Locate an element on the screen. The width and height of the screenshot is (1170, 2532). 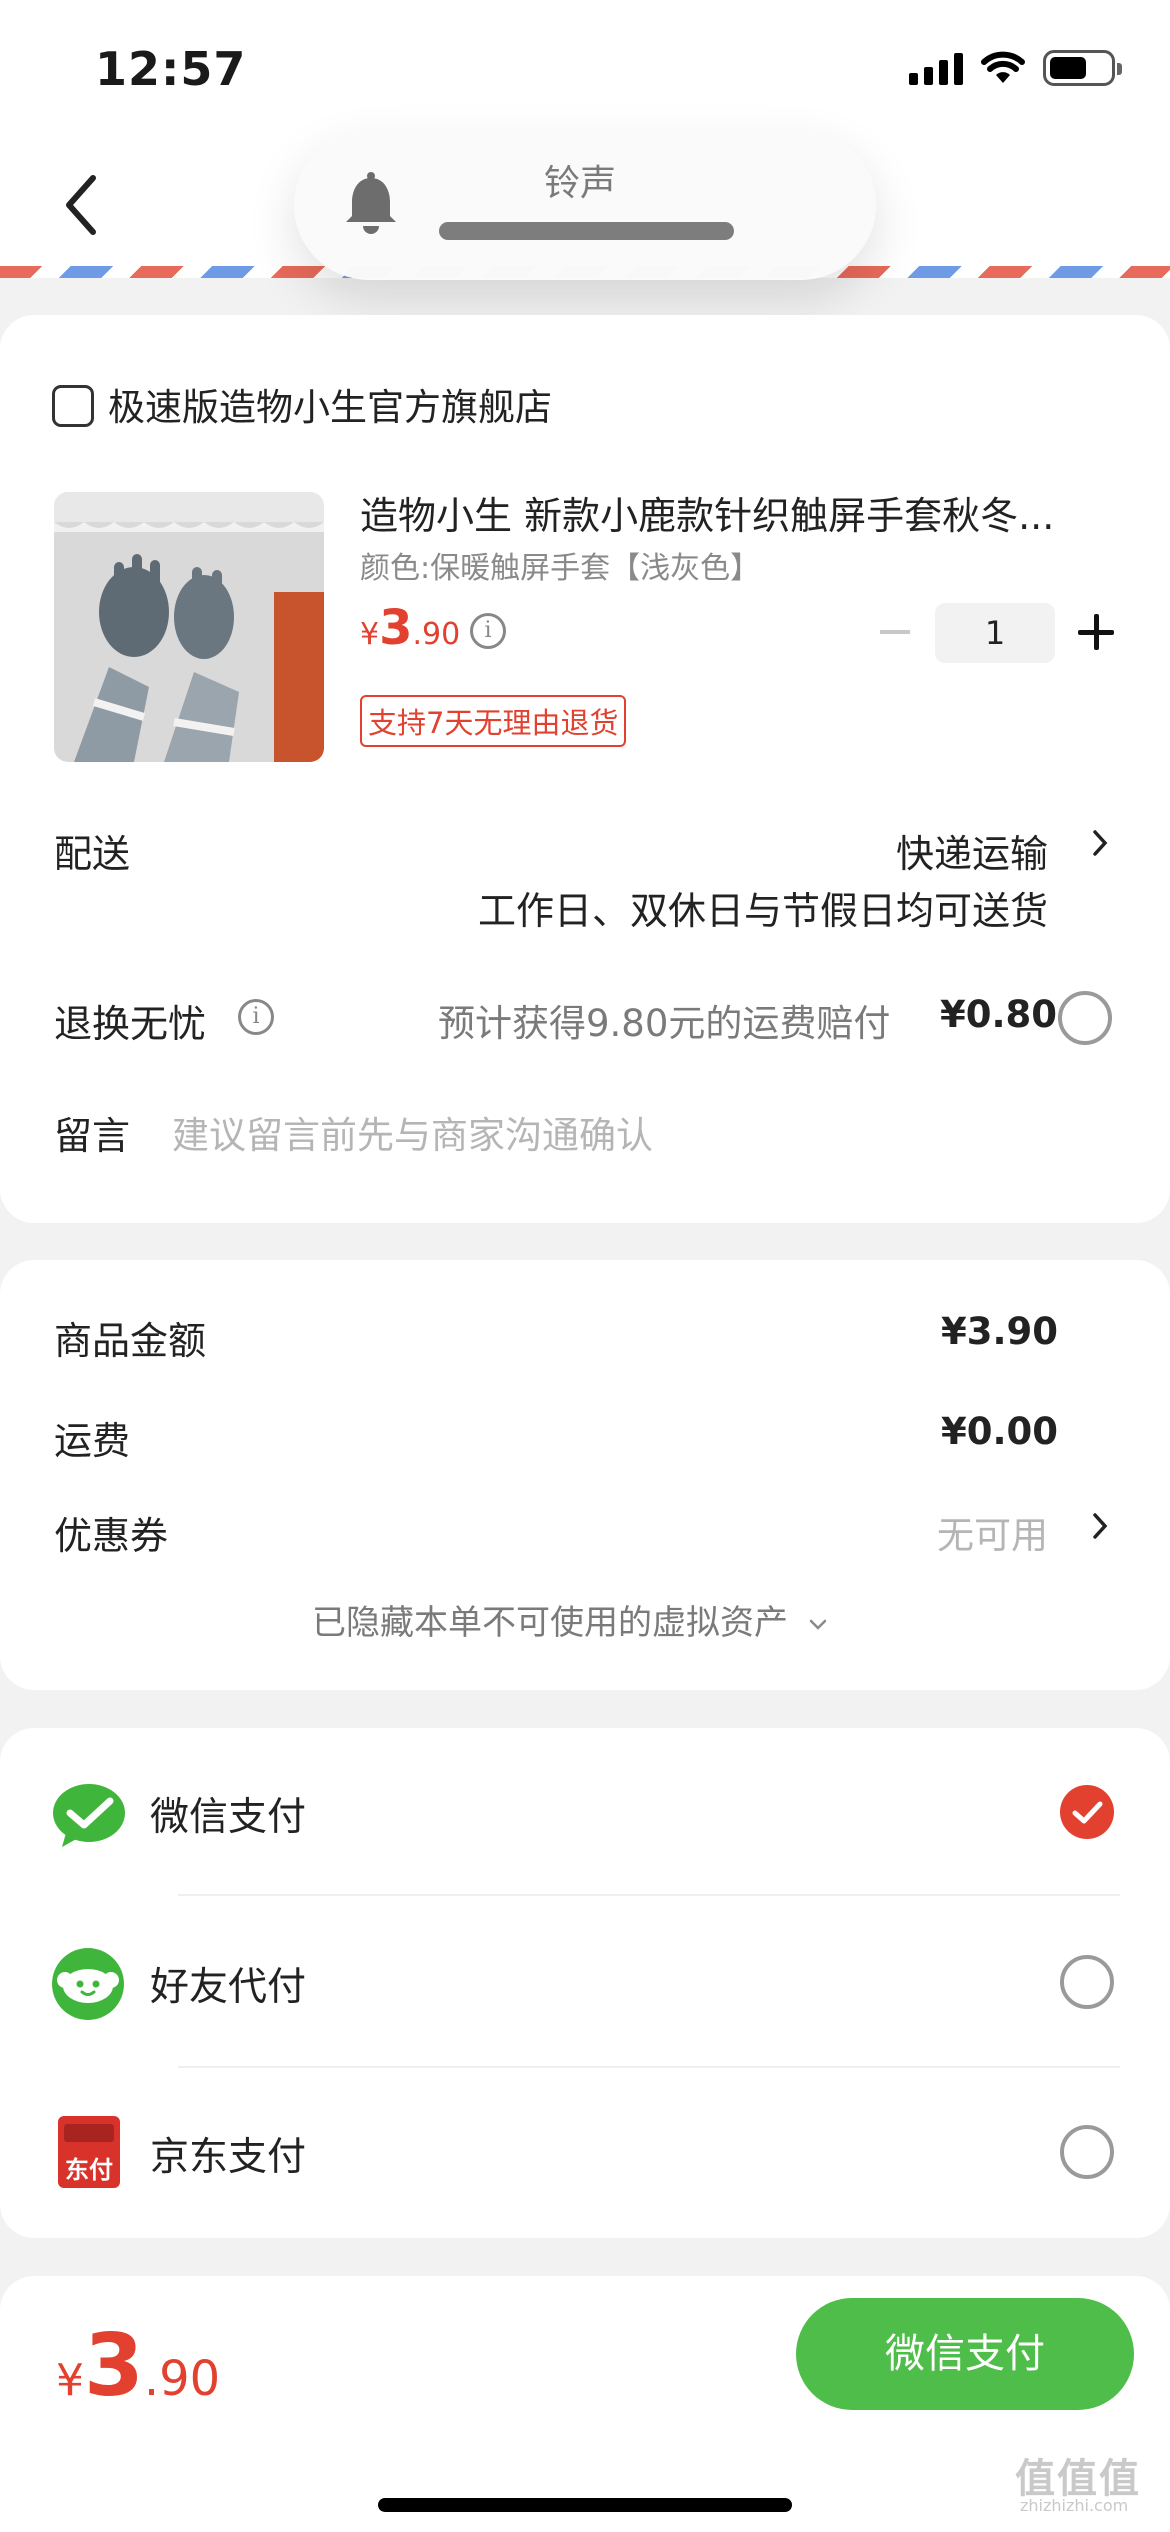
payment-label-wechat: 微信支付 is located at coordinates (228, 1817).